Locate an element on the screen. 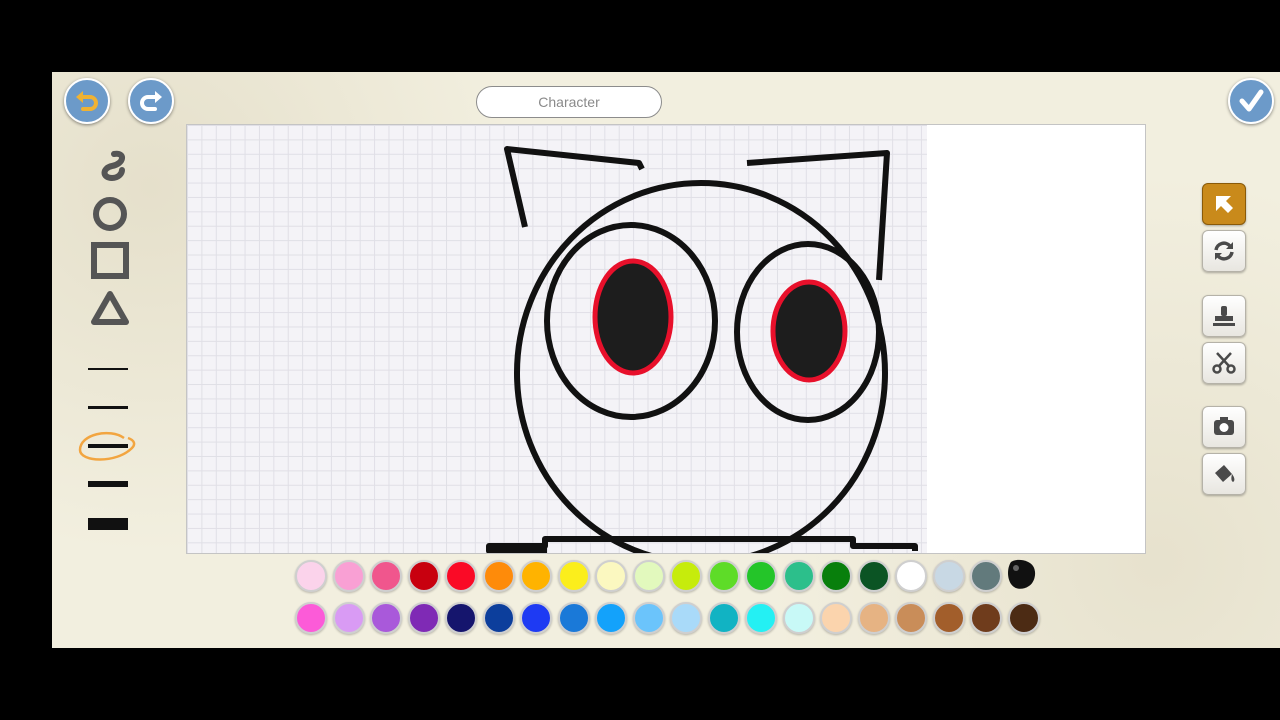 The image size is (1280, 720). redo-icon is located at coordinates (151, 101).